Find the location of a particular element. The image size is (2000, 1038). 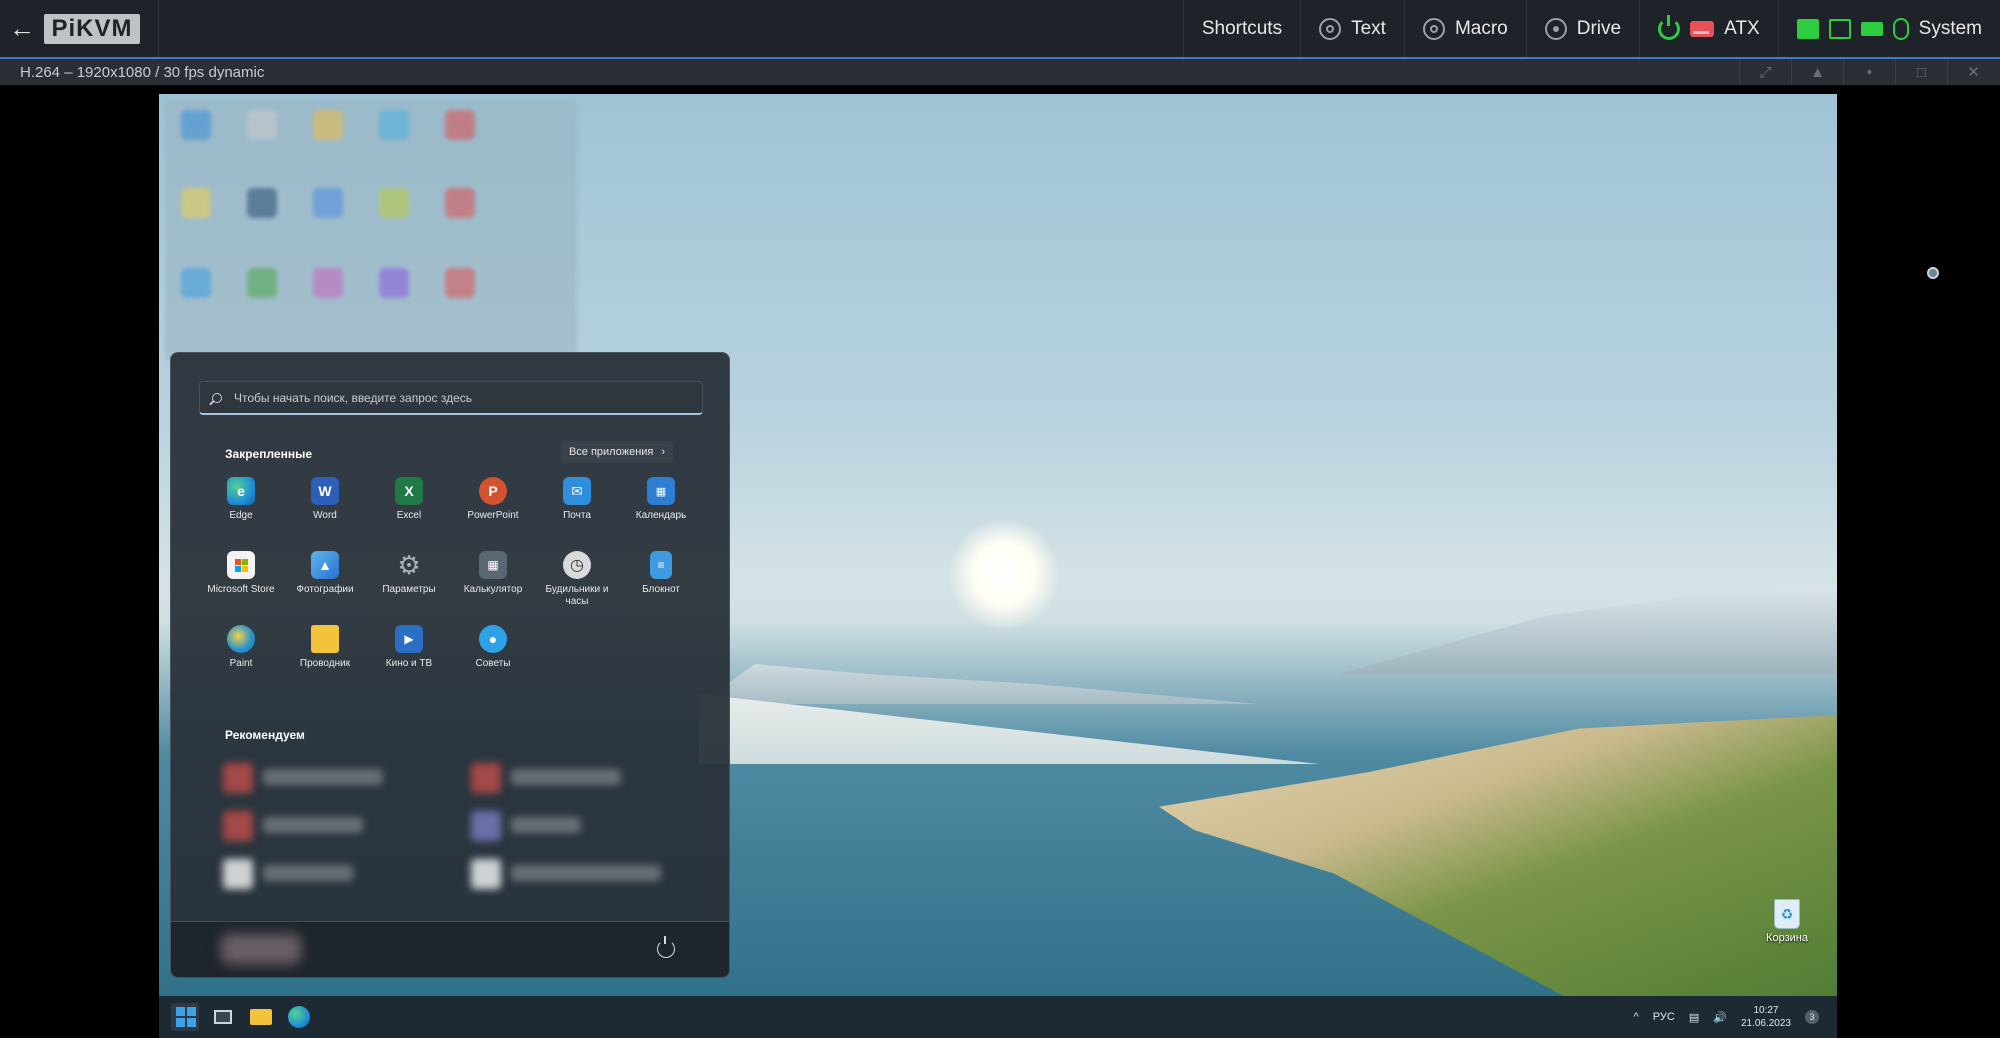

app-tips: ● Советы is located at coordinates (493, 652).